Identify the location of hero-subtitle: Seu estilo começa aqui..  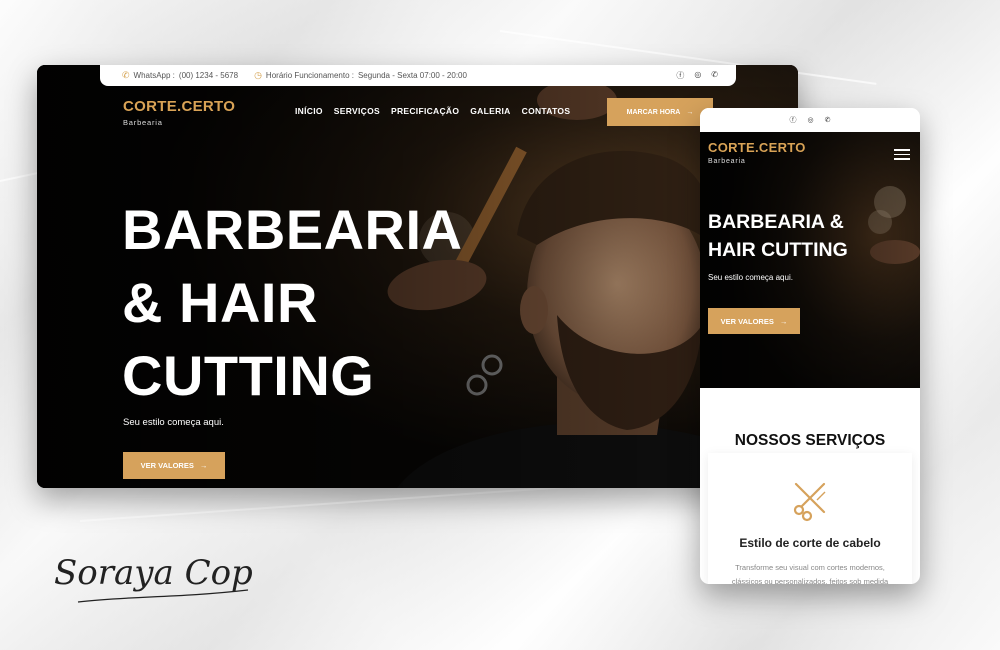
(173, 422).